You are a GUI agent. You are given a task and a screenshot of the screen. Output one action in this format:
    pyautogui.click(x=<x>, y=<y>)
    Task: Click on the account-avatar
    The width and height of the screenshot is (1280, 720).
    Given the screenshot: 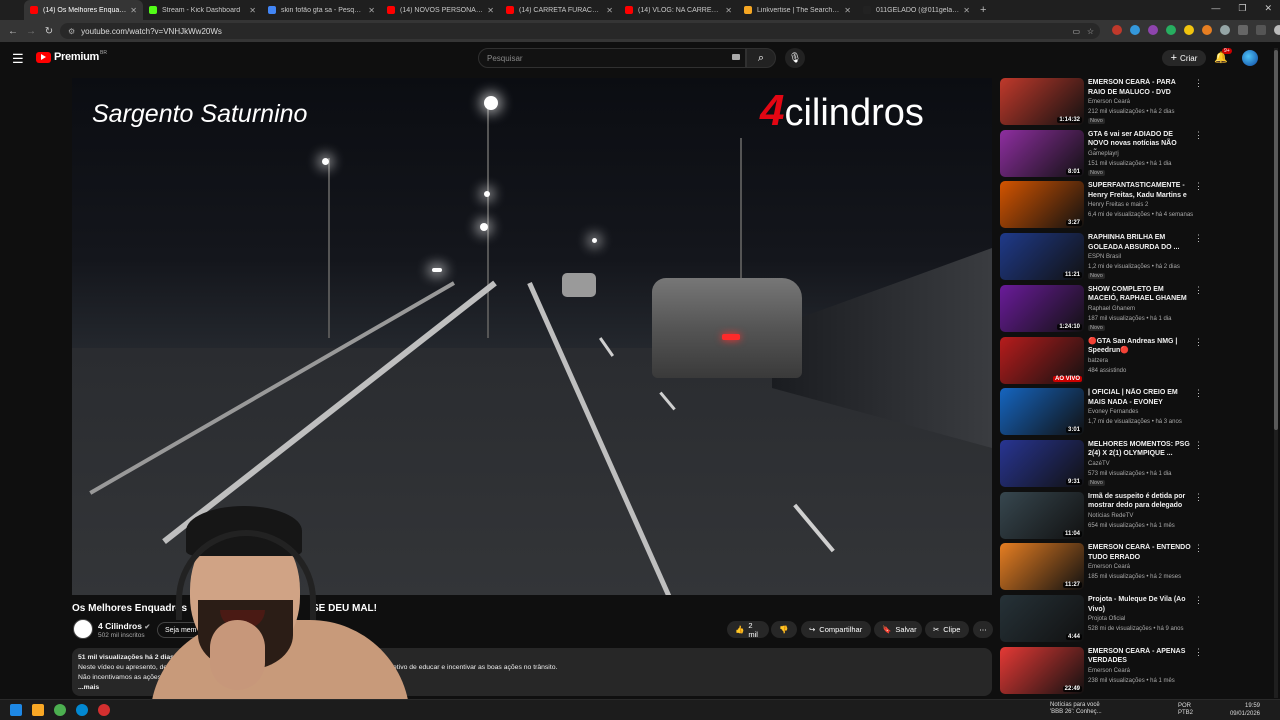 What is the action you would take?
    pyautogui.click(x=1250, y=58)
    